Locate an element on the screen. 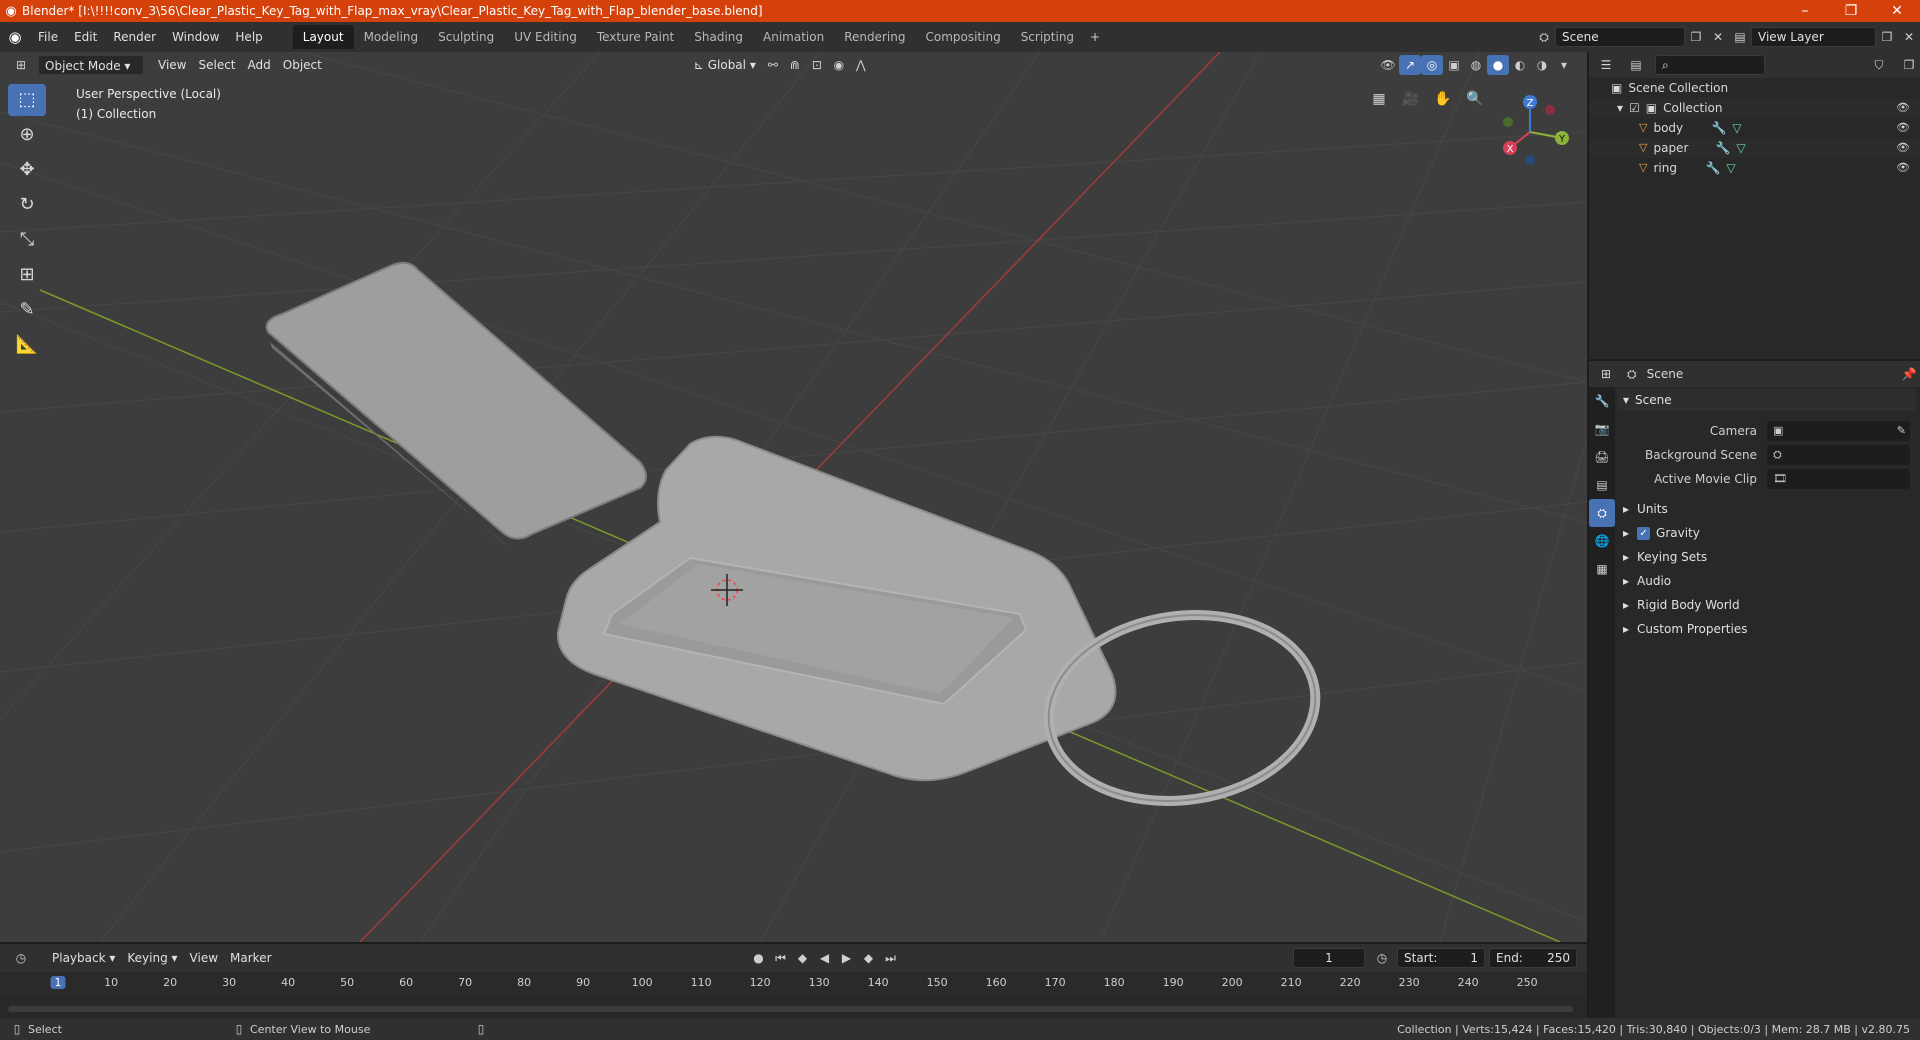  falloff-icon: ⋀ is located at coordinates (861, 65).